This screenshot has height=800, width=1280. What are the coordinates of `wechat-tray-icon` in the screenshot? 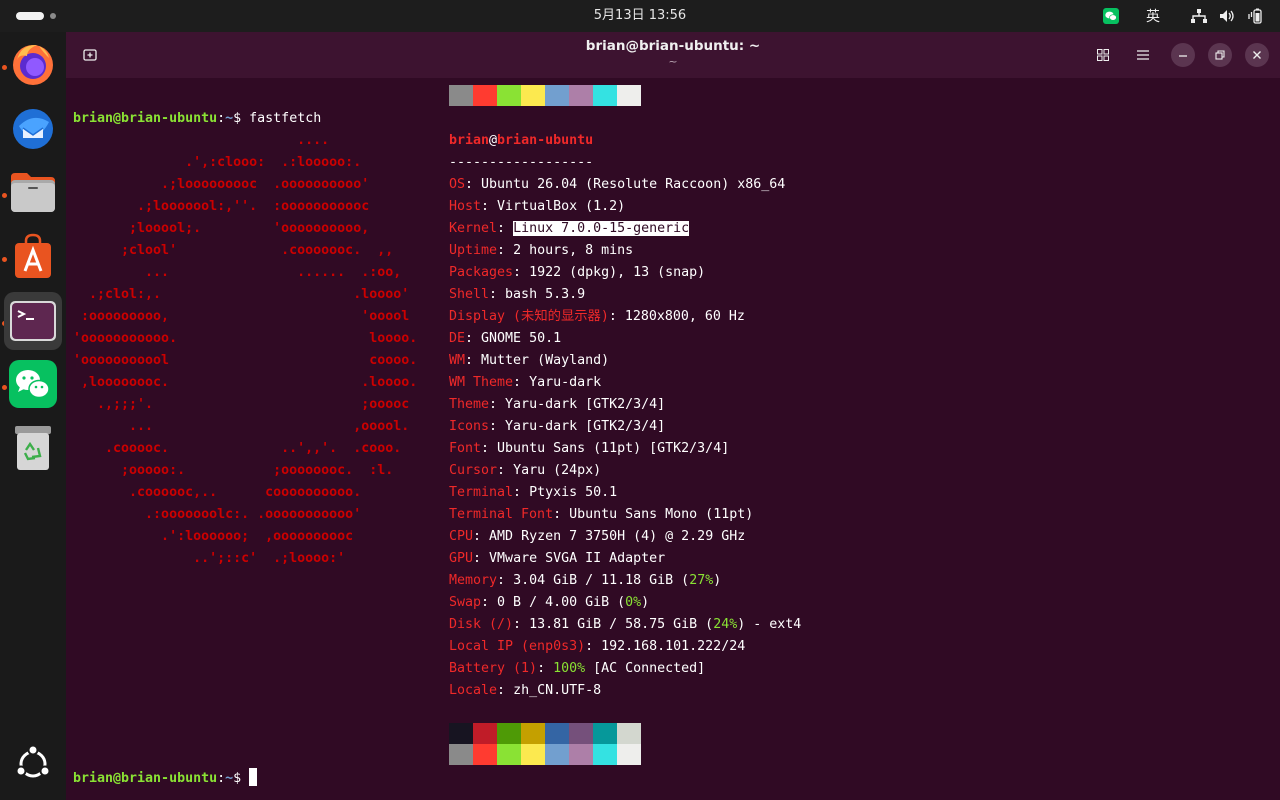 It's located at (1111, 16).